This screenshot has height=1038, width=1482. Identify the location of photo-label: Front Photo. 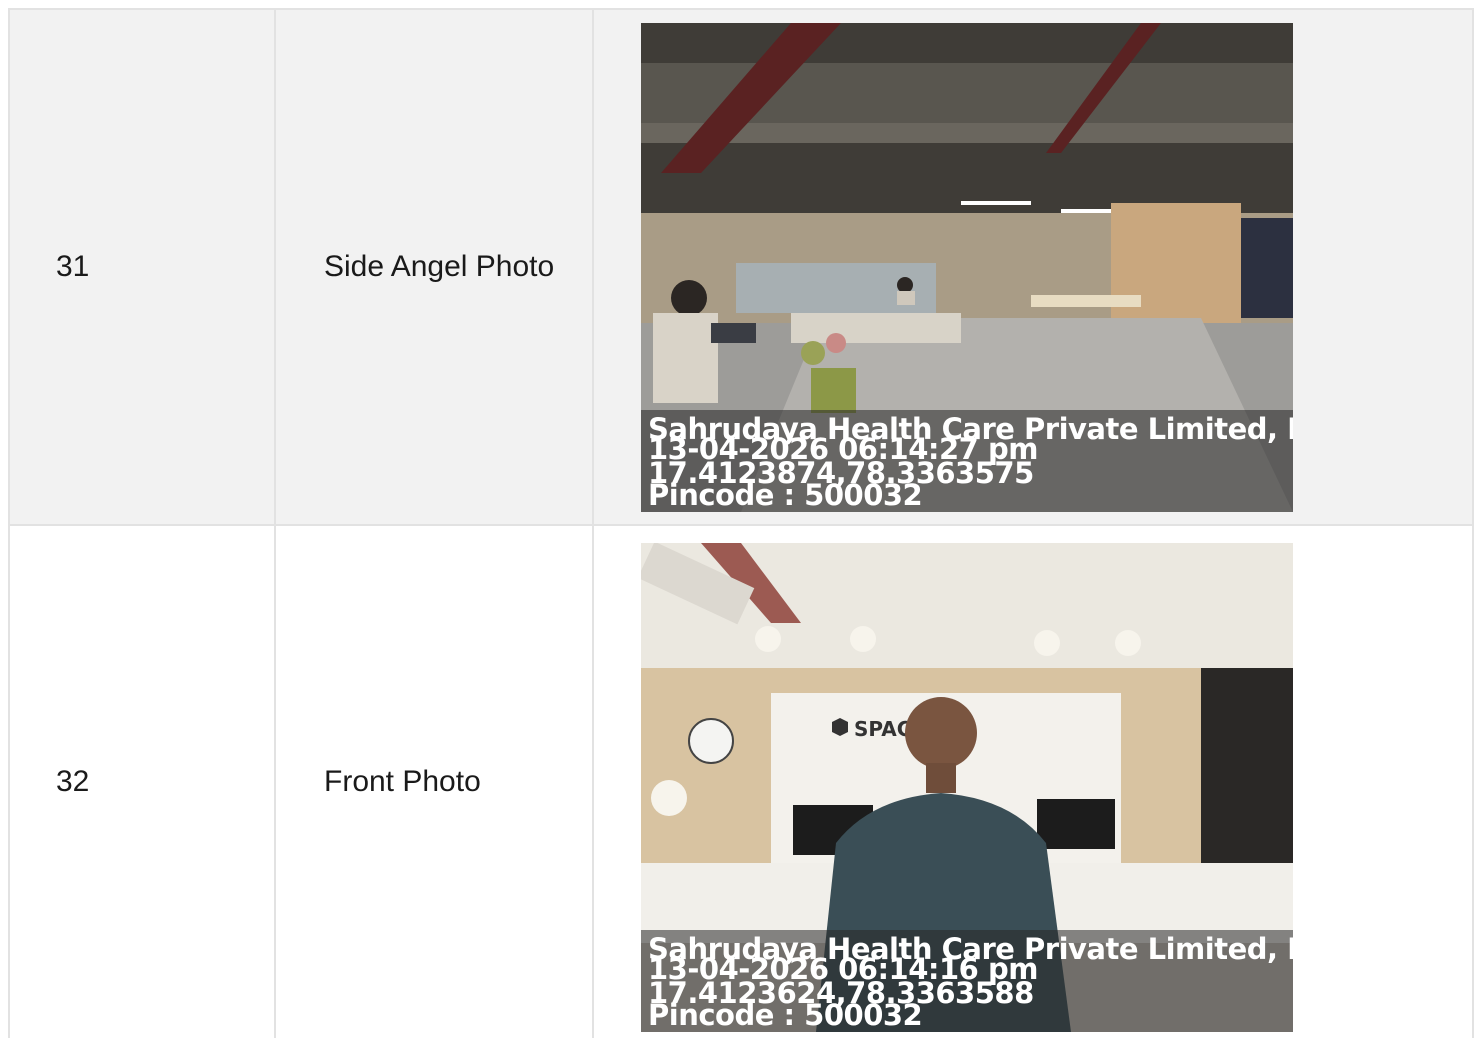
(435, 782).